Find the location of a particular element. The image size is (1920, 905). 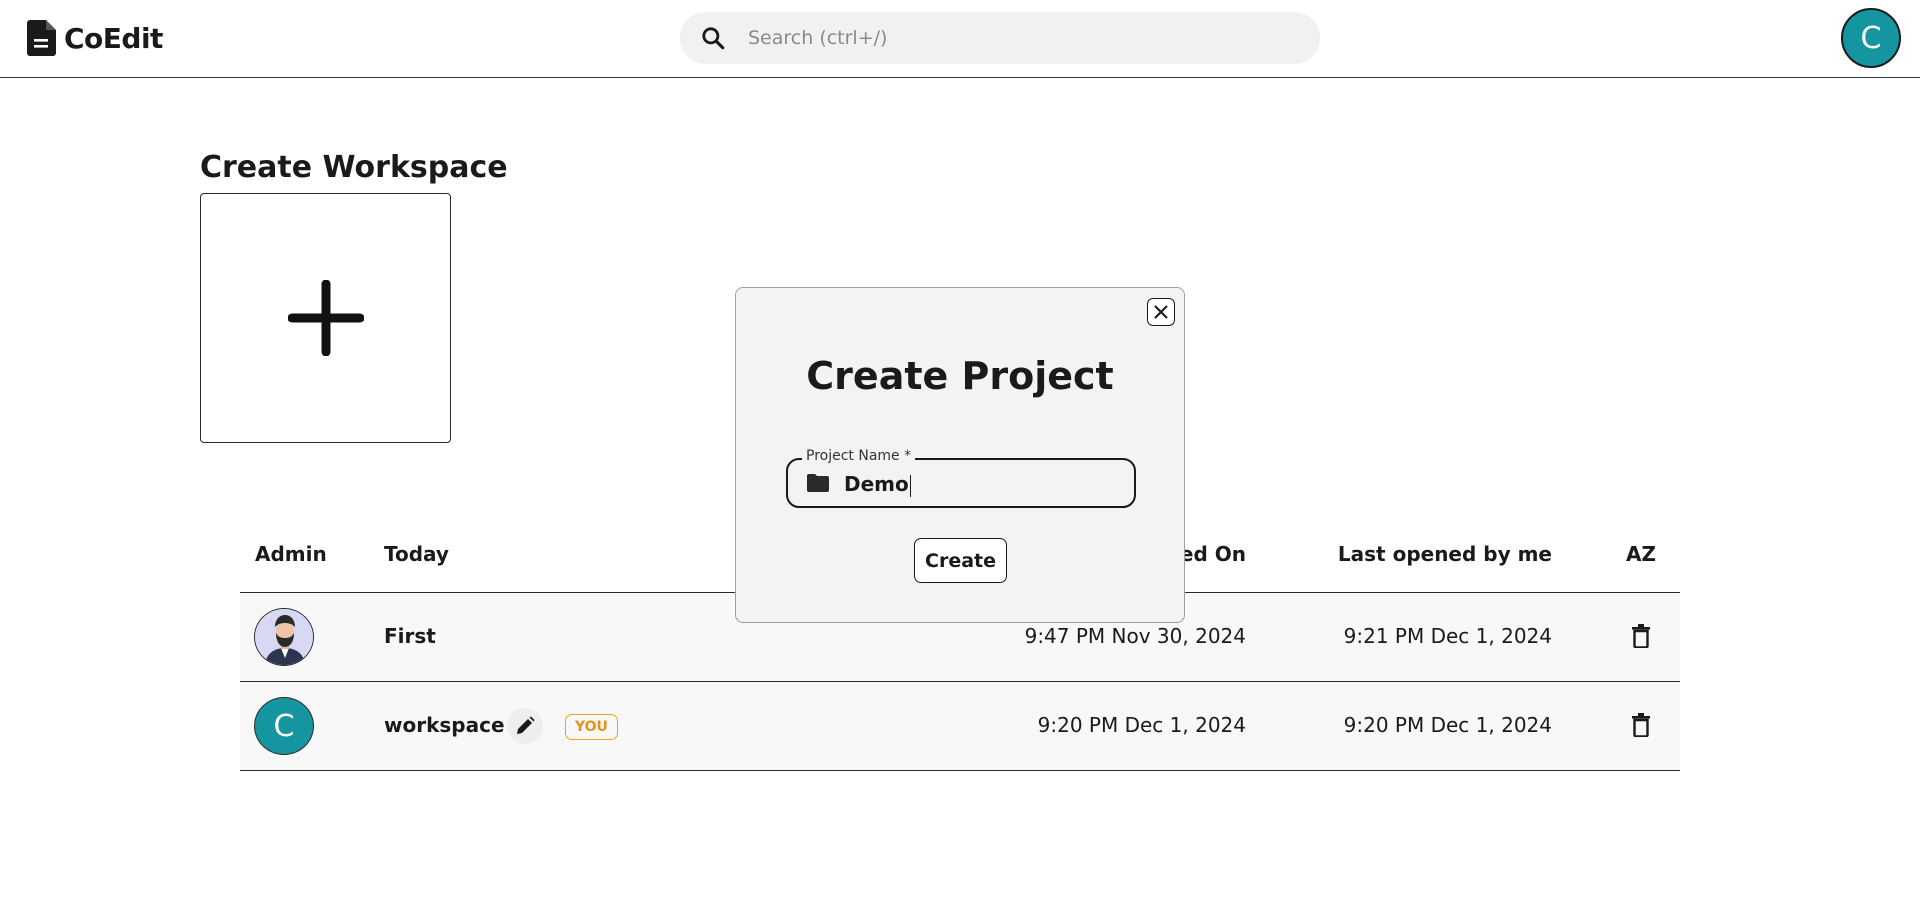

project-name-field: Project Name * Demo is located at coordinates (961, 478).